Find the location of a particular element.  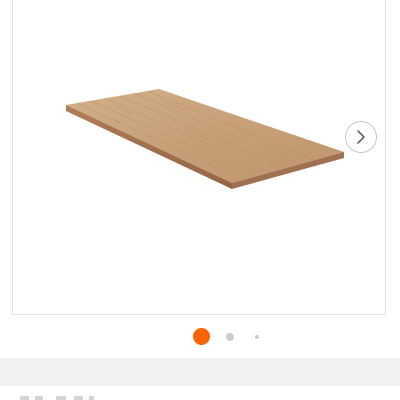

carousel-dot-active is located at coordinates (201, 336).